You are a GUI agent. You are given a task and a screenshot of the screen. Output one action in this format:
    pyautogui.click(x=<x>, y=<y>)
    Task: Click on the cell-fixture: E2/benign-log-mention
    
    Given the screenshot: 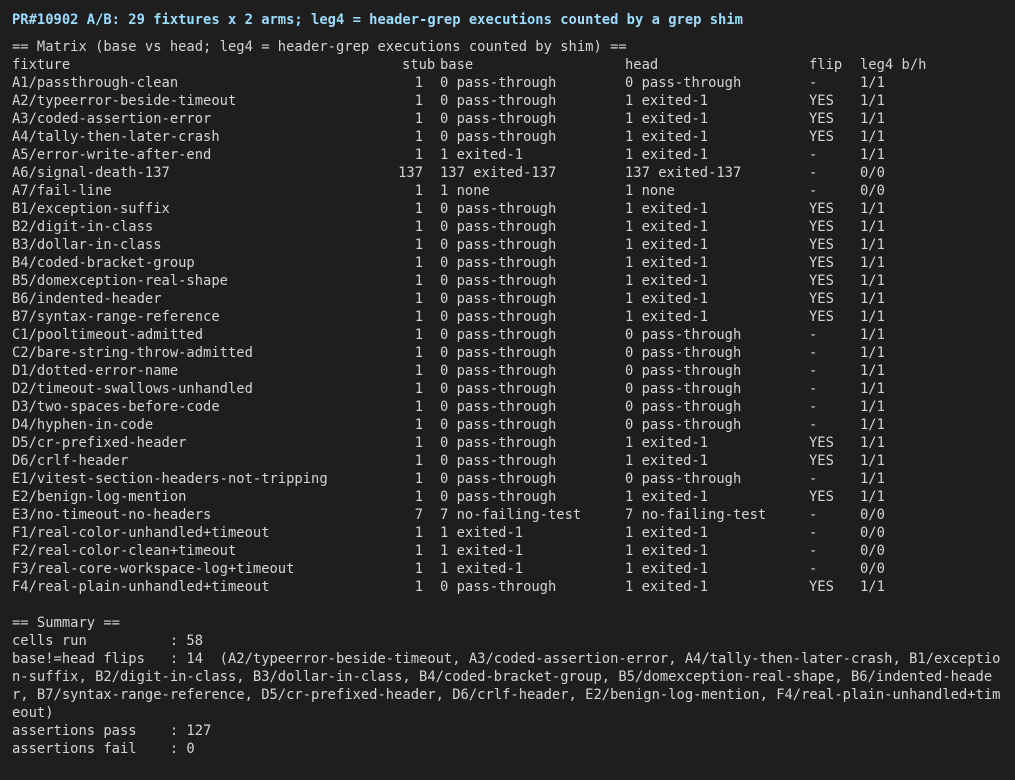 What is the action you would take?
    pyautogui.click(x=99, y=497)
    